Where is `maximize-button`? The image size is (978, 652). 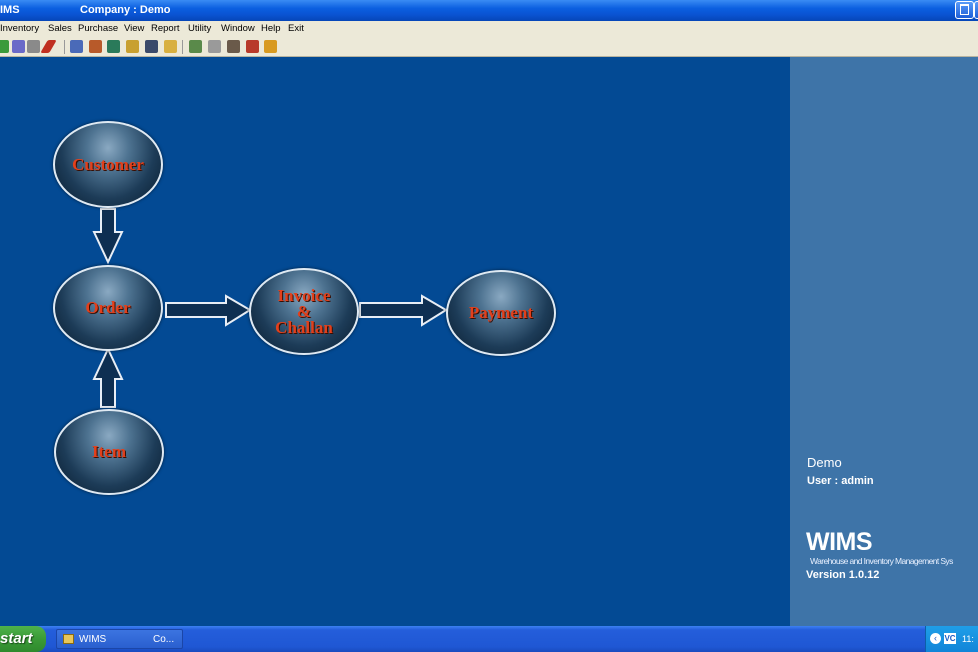
maximize-button is located at coordinates (964, 10).